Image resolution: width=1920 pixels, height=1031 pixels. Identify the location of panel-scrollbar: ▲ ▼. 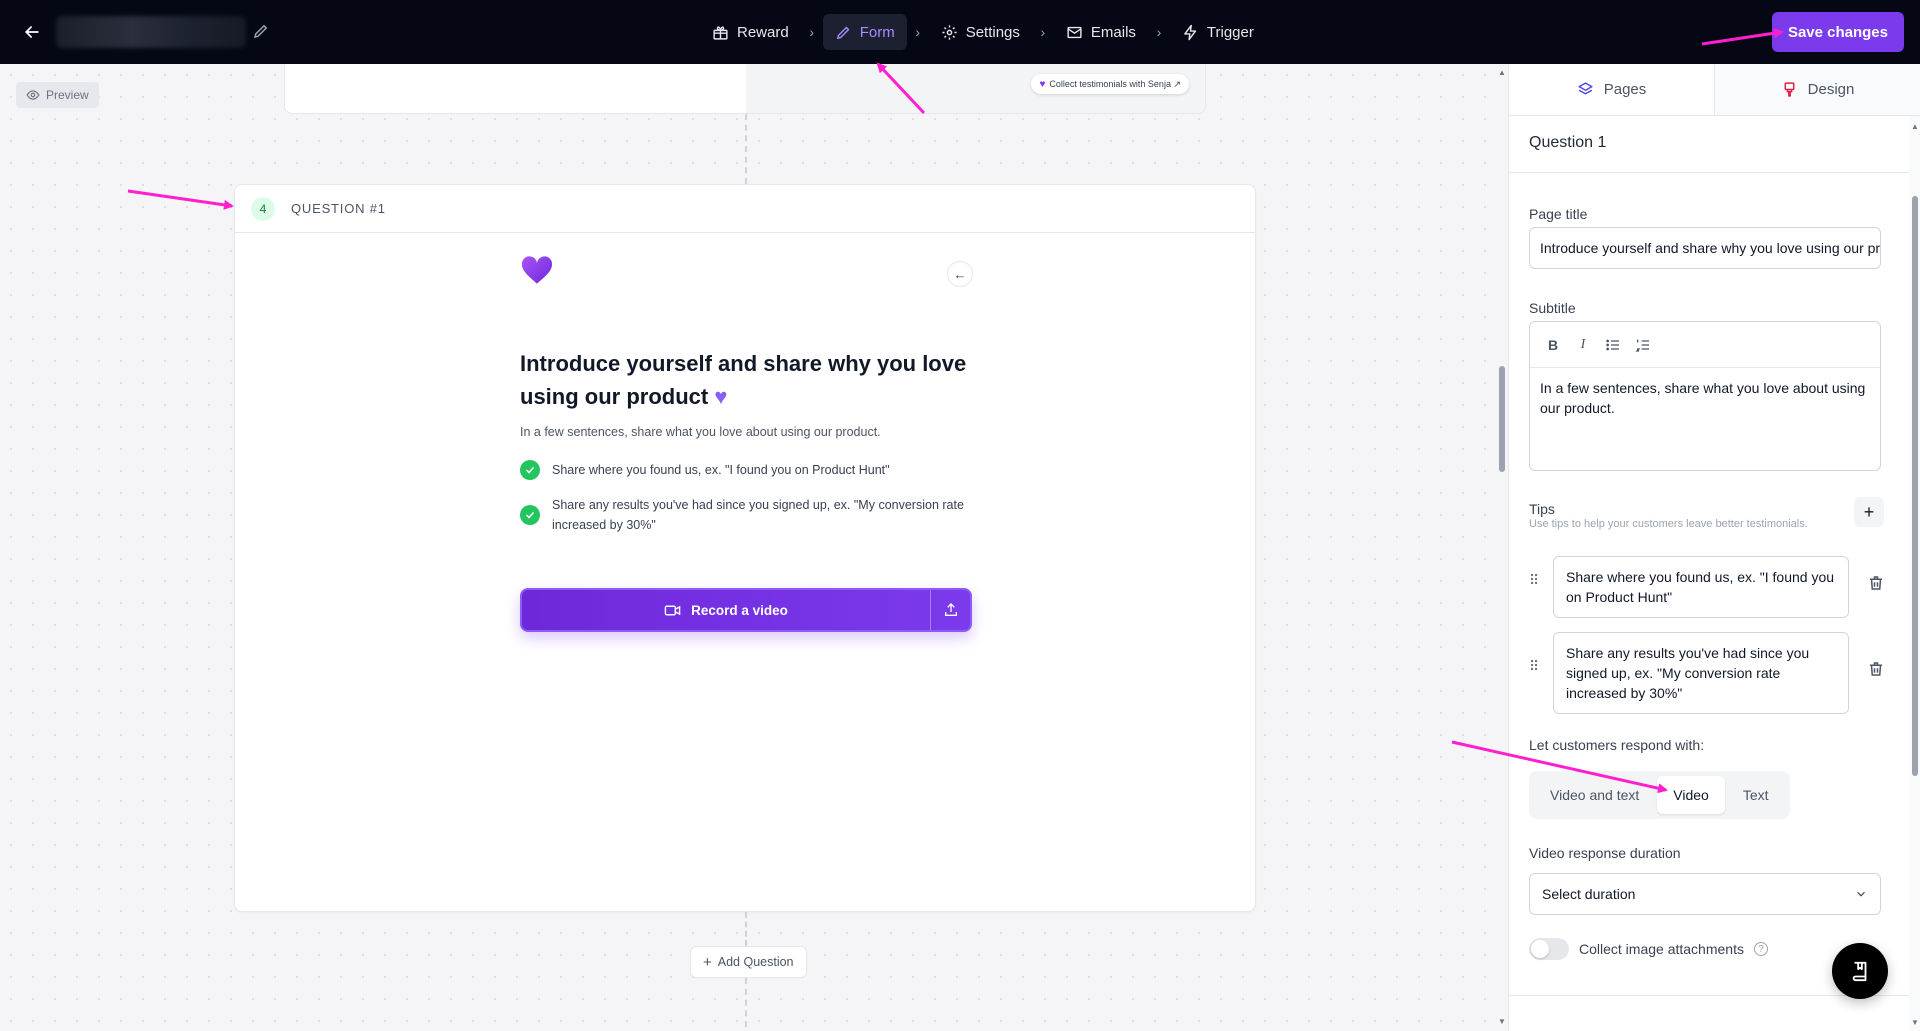
(1914, 573).